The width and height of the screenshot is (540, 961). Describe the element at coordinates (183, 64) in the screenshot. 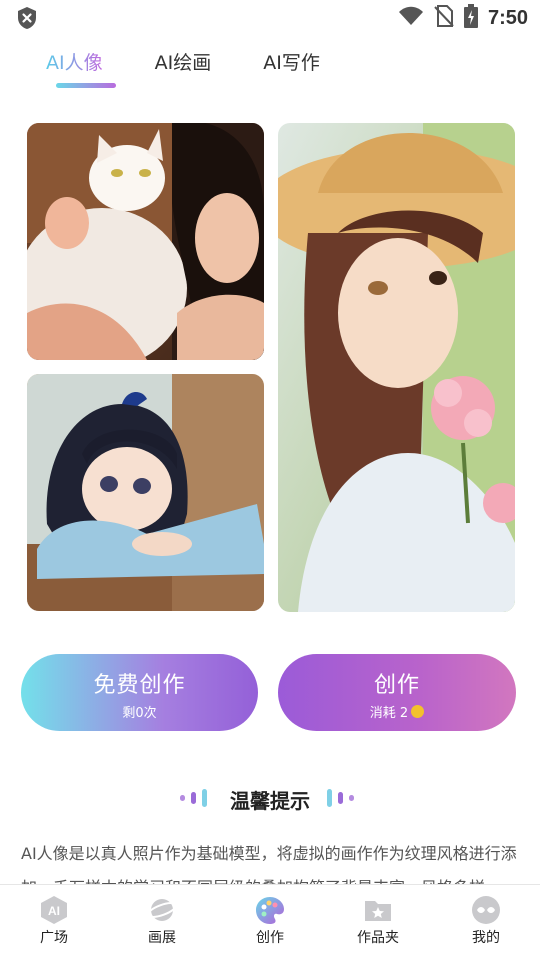

I see `tab-ai-painting: AI绘画` at that location.